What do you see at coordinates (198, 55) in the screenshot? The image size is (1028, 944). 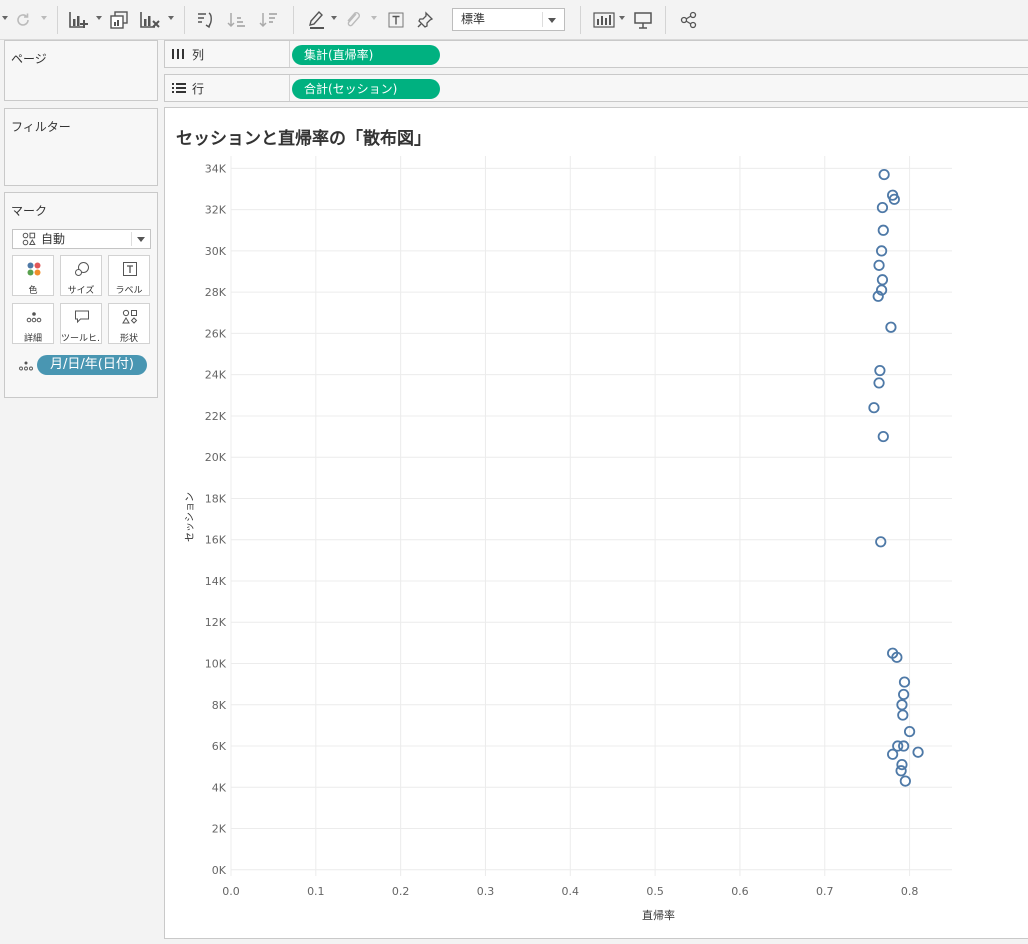 I see `columns-label: 列` at bounding box center [198, 55].